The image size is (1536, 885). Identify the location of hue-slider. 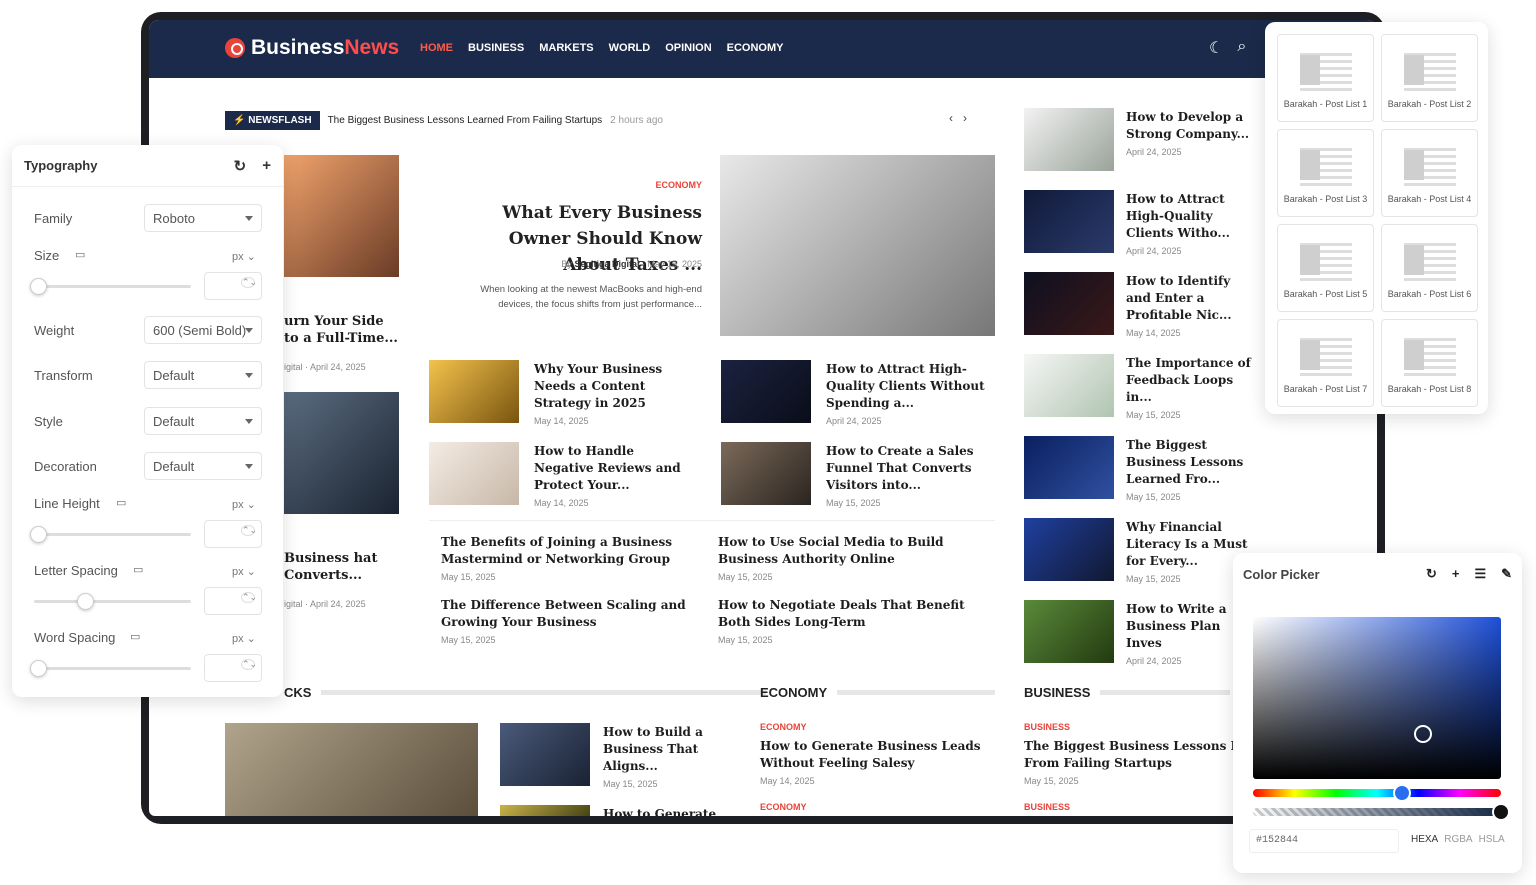
(1377, 793).